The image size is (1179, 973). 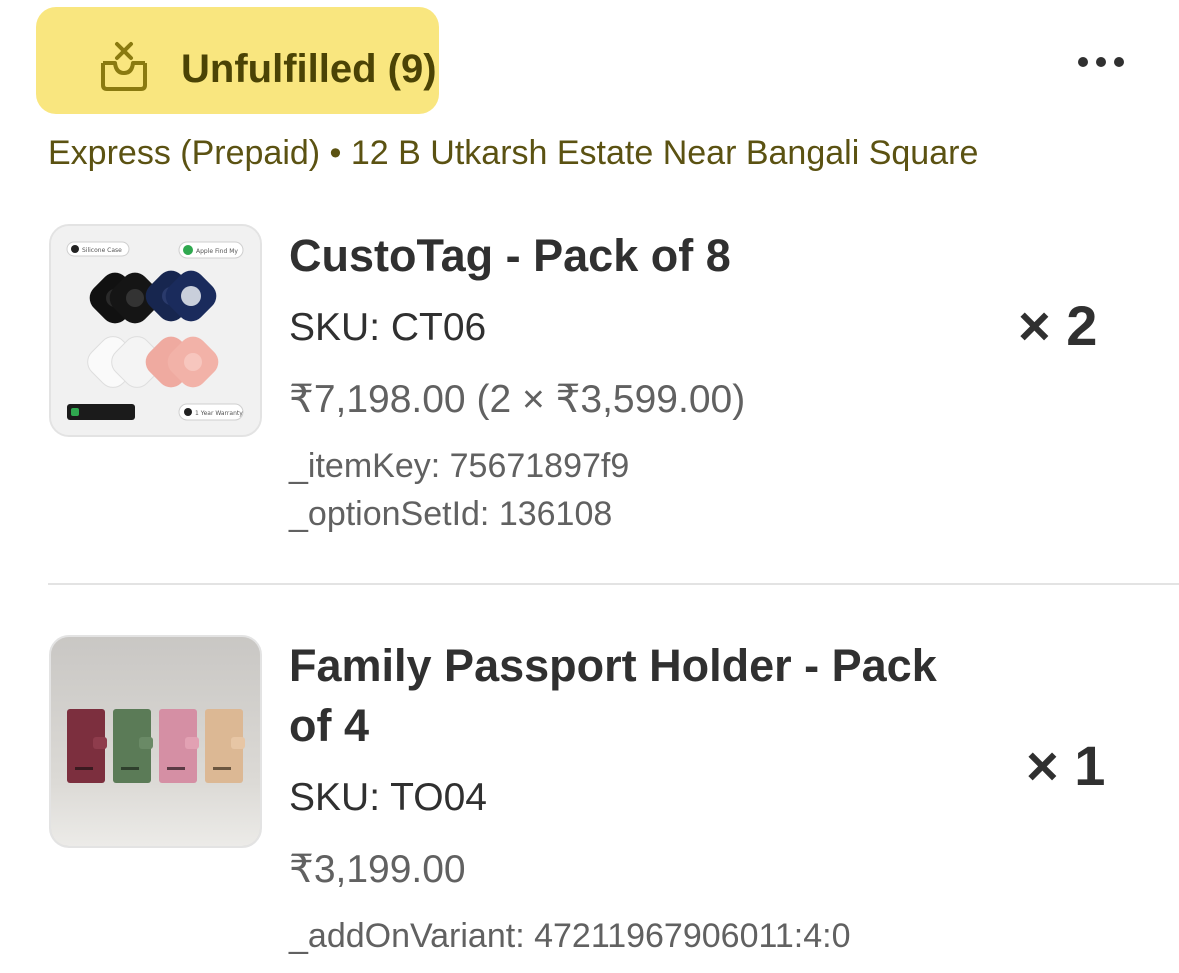 What do you see at coordinates (451, 514) in the screenshot?
I see `item-property: _optionSetId: 136108` at bounding box center [451, 514].